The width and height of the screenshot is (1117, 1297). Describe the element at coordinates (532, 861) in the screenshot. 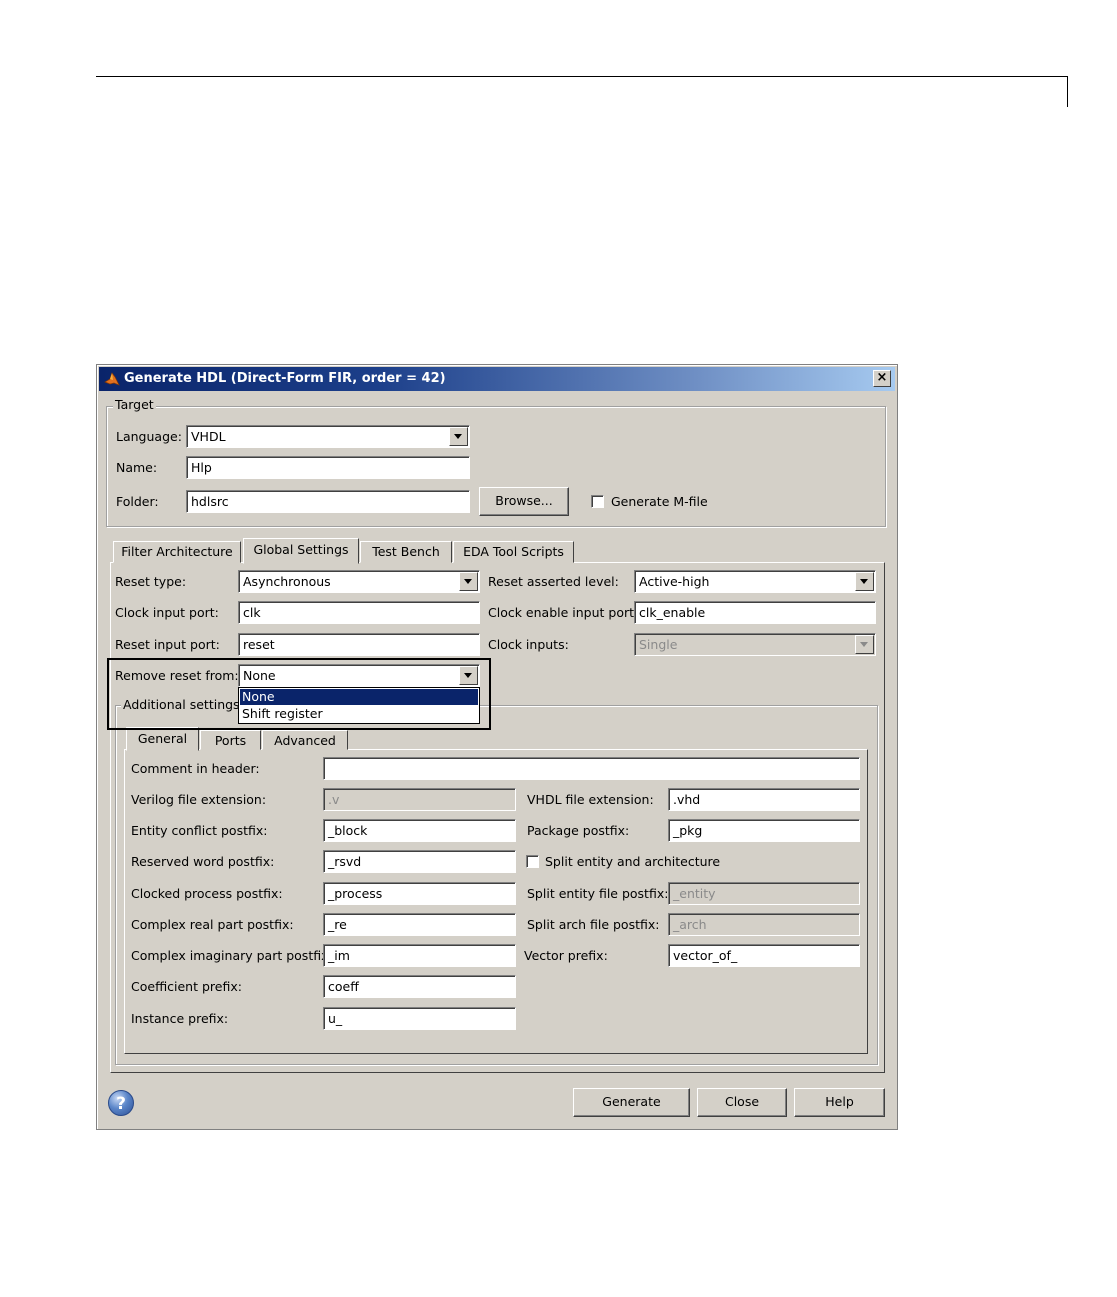

I see `split-entity-arch-checkbox` at that location.